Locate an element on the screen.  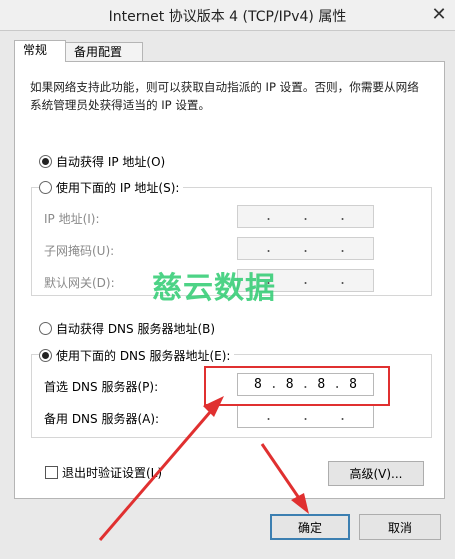
validate-on-exit-checkbox: 退出时验证设置(L) is located at coordinates (103, 472).